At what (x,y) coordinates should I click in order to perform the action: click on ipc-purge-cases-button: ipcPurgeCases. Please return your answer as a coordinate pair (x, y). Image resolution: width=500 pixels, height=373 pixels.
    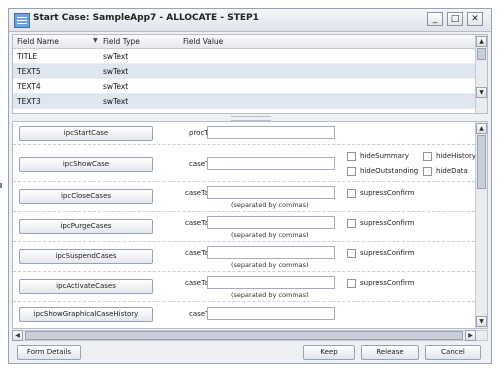
    Looking at the image, I should click on (86, 226).